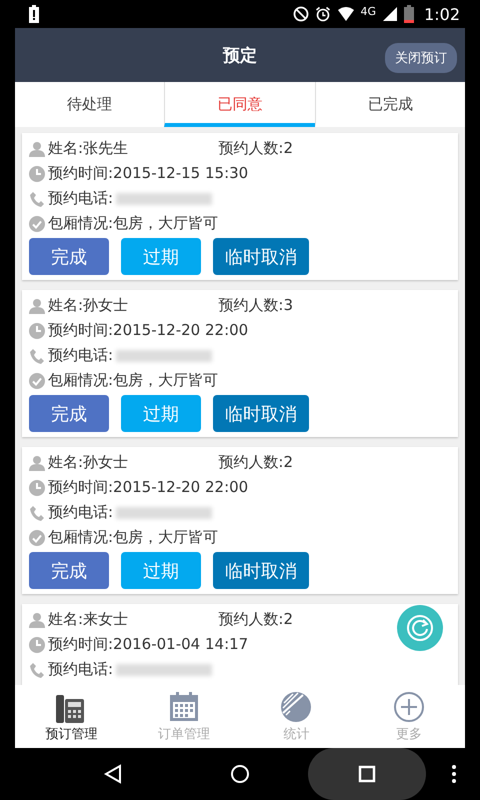  What do you see at coordinates (113, 774) in the screenshot?
I see `back-icon` at bounding box center [113, 774].